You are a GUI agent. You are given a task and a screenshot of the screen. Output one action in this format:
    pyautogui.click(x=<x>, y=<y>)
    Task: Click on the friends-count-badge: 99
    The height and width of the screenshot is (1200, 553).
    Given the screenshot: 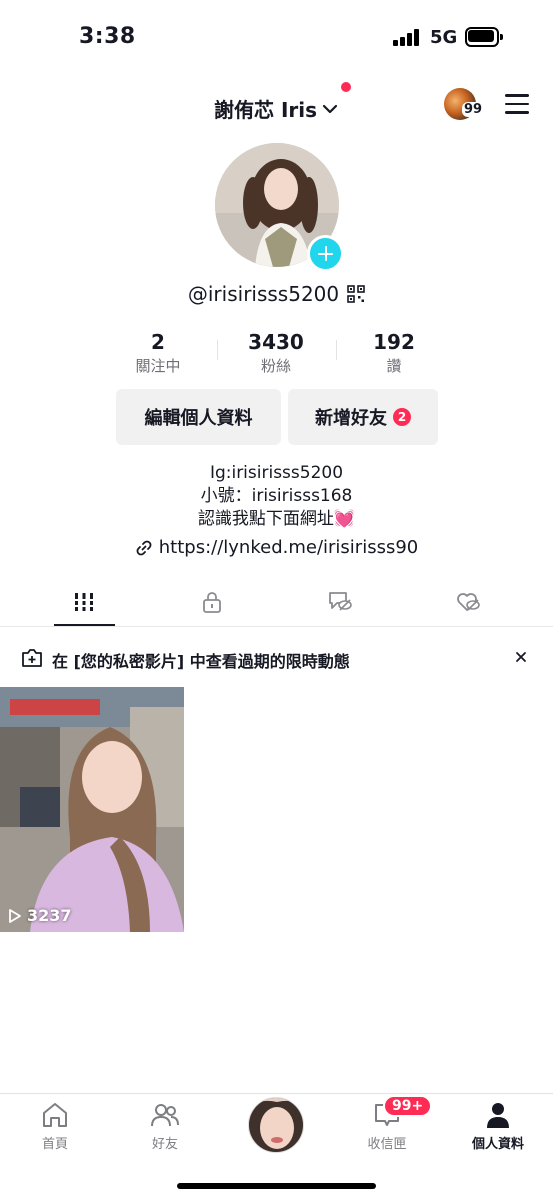 What is the action you would take?
    pyautogui.click(x=473, y=109)
    